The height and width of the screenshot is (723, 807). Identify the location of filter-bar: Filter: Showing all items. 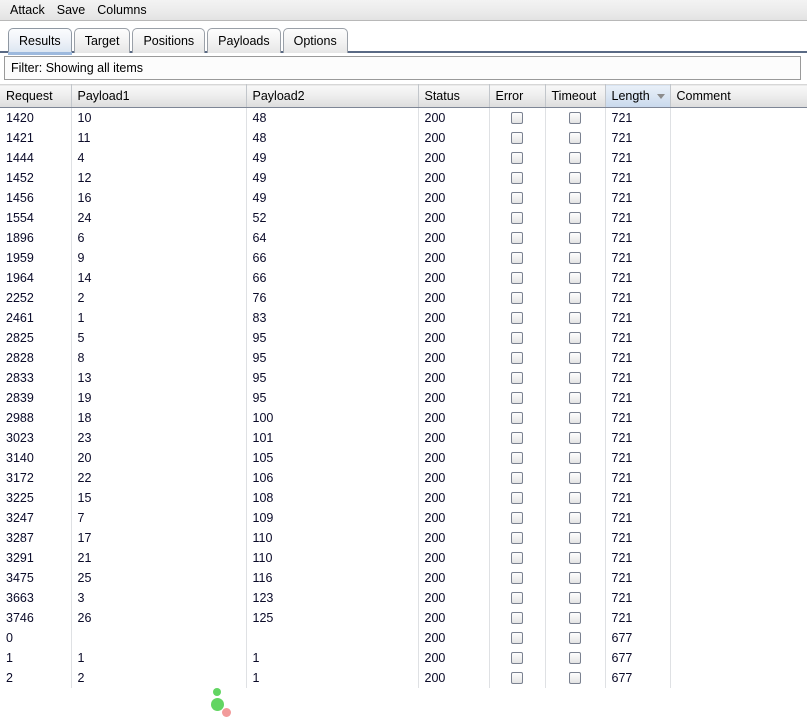
(402, 68).